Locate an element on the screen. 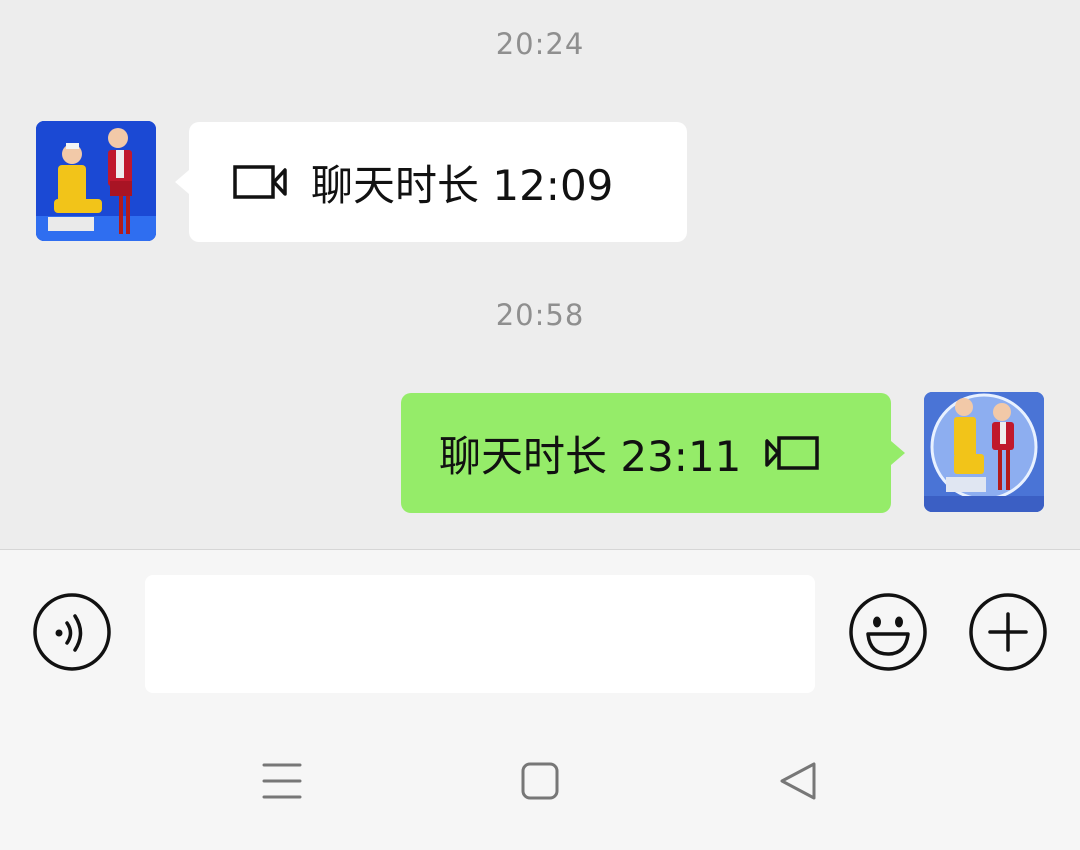 The height and width of the screenshot is (850, 1080). emoji-button is located at coordinates (888, 634).